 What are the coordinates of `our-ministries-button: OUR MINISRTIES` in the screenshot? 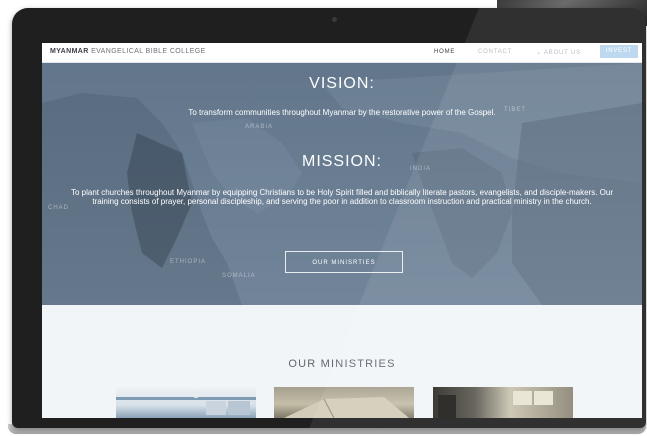 It's located at (344, 262).